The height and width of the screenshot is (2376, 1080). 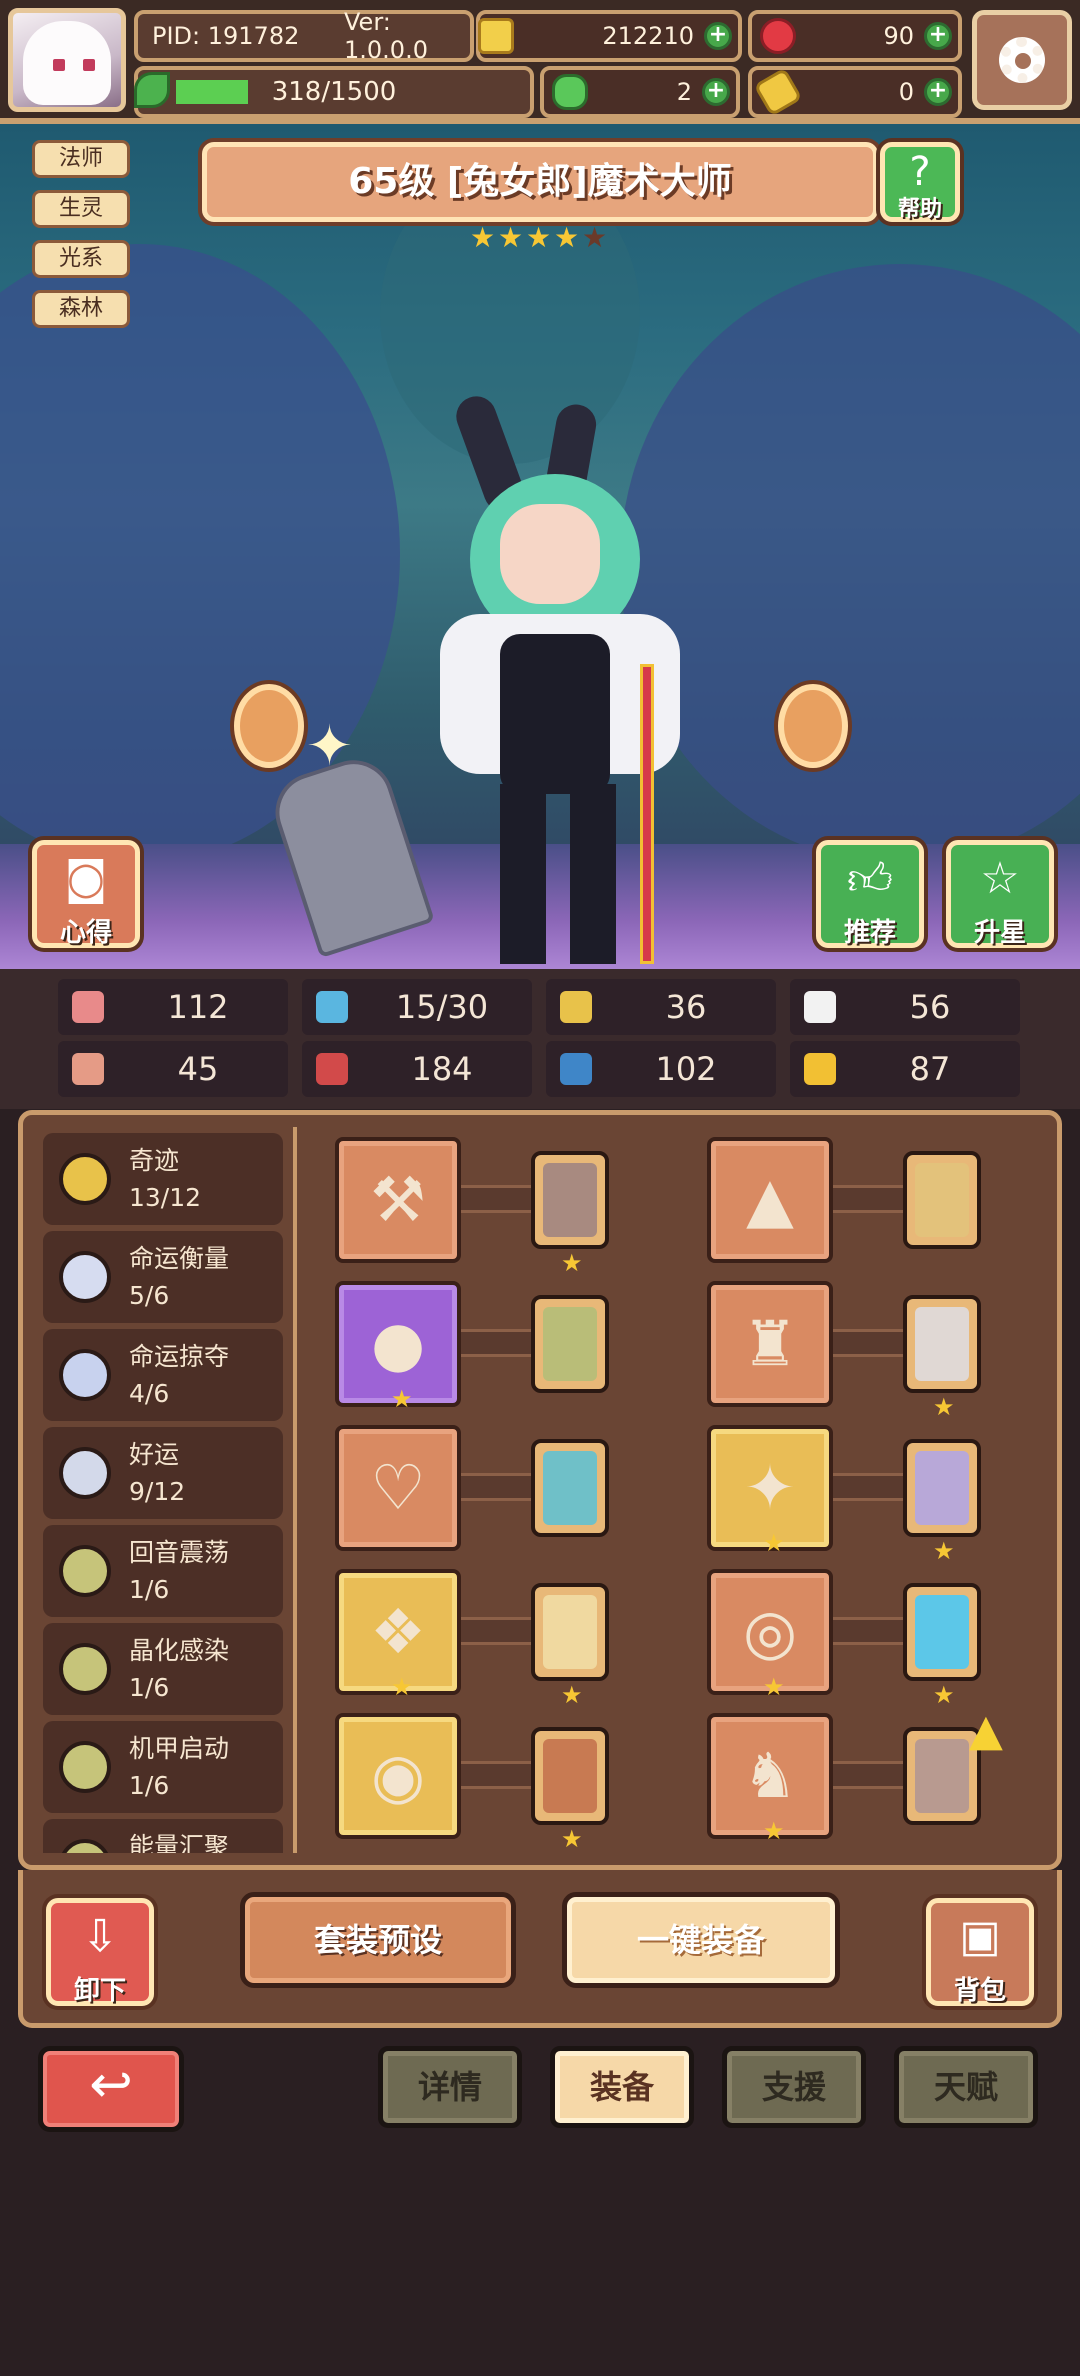 I want to click on equipment-slot-boots: ♞ ★, so click(x=770, y=1779).